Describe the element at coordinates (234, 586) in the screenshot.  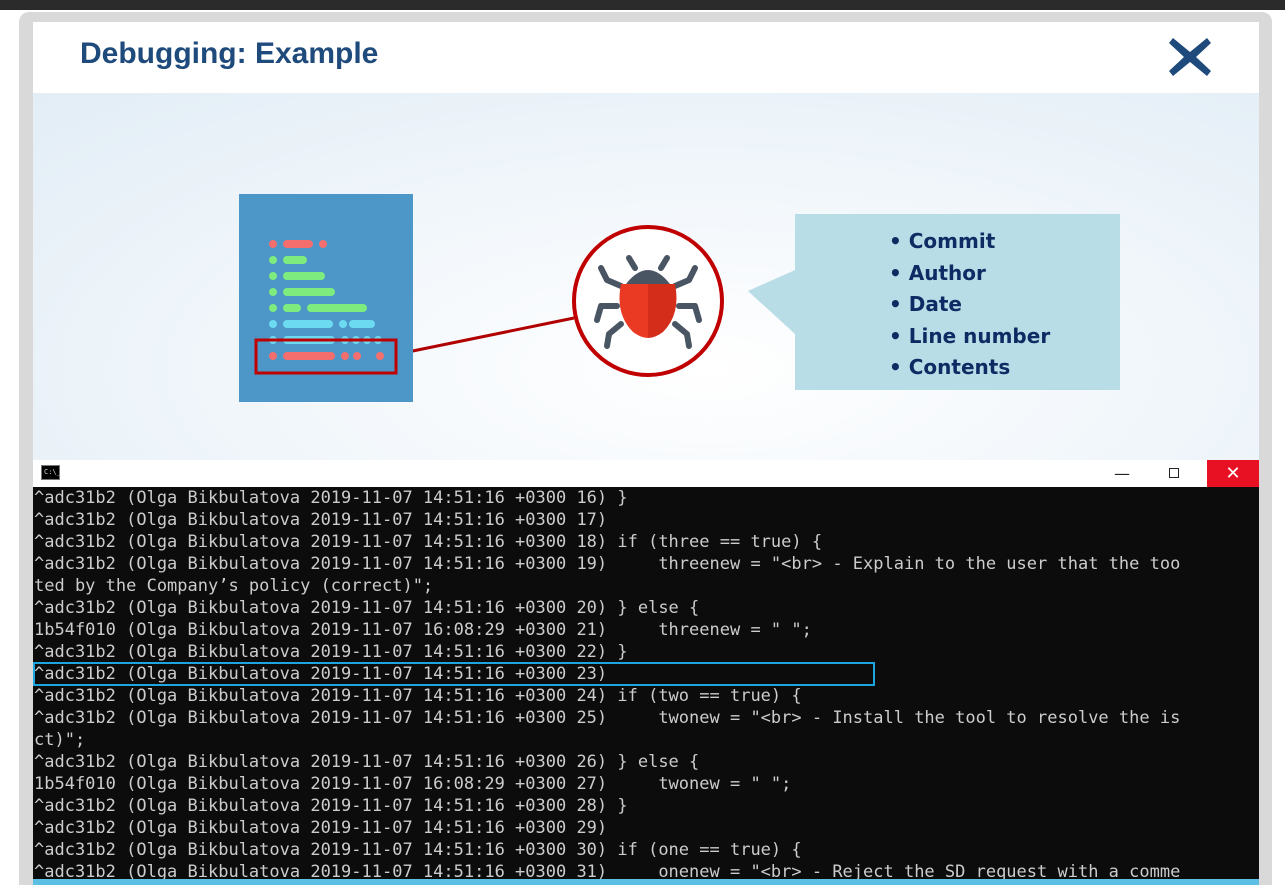
I see `console-line: ted by the Company’s policy (correct)";` at that location.